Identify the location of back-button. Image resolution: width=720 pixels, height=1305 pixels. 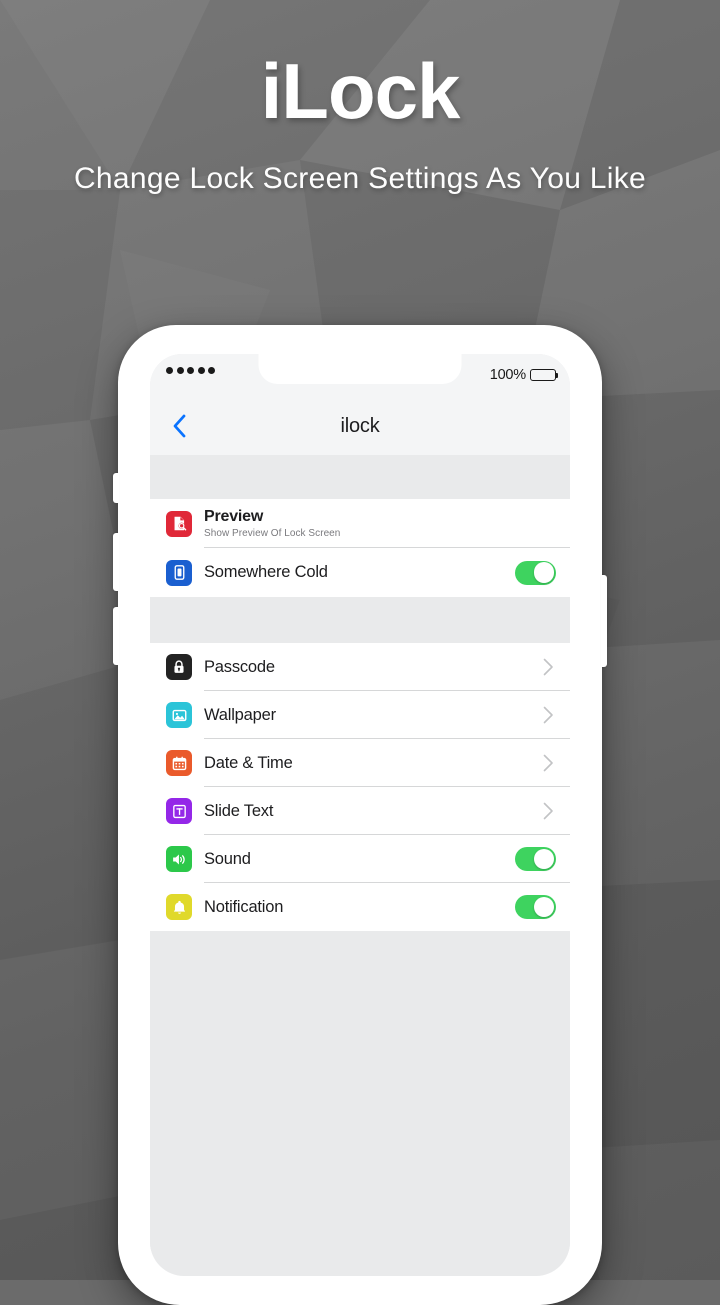
(179, 426).